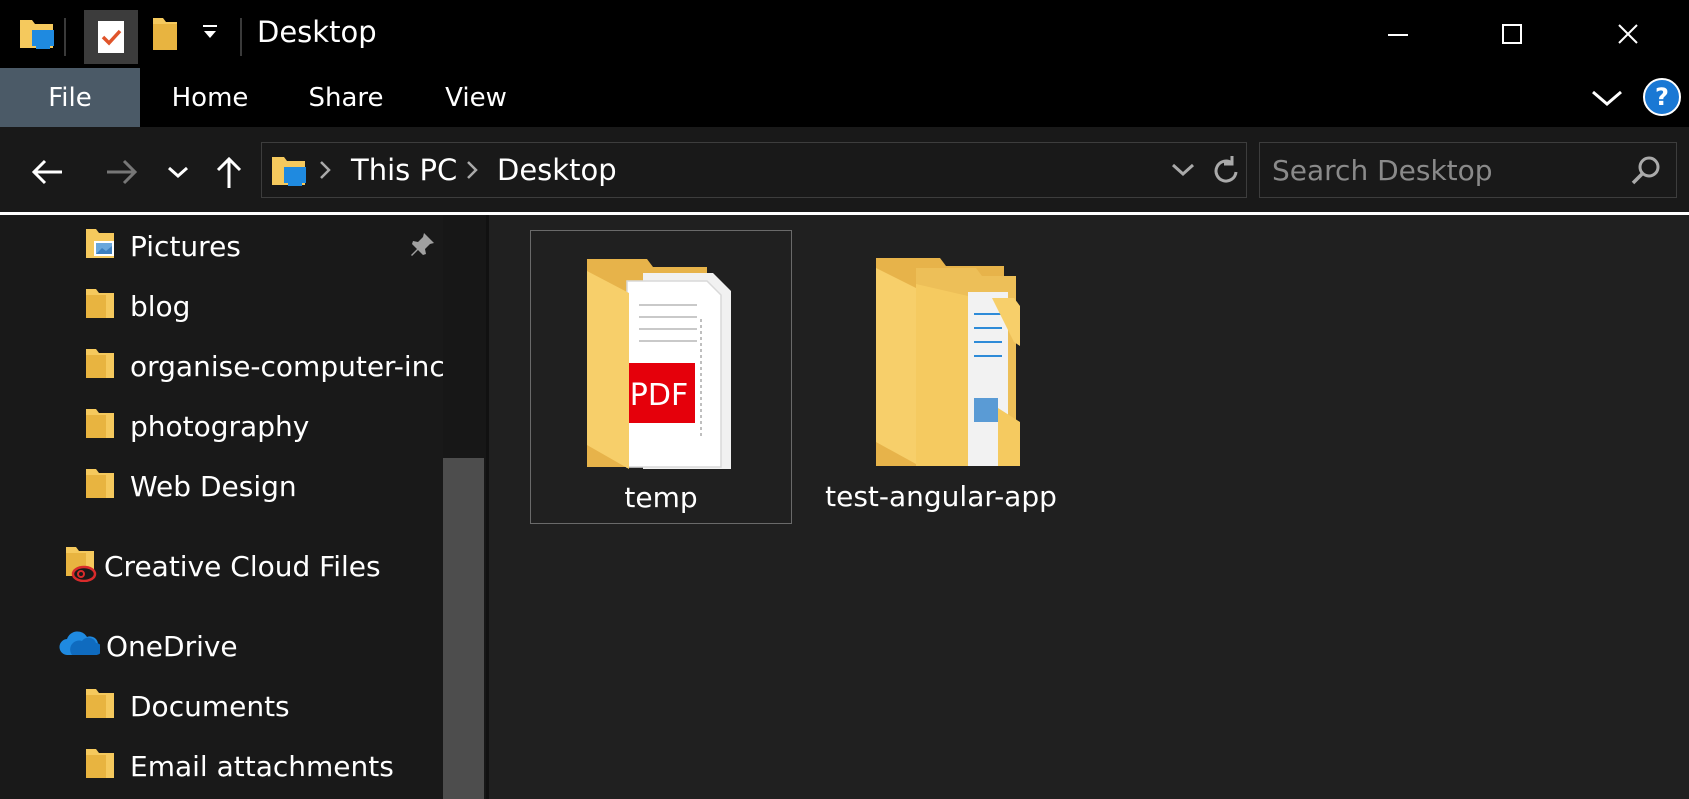 Image resolution: width=1689 pixels, height=799 pixels. What do you see at coordinates (754, 170) in the screenshot?
I see `address-bar: This PC Desktop` at bounding box center [754, 170].